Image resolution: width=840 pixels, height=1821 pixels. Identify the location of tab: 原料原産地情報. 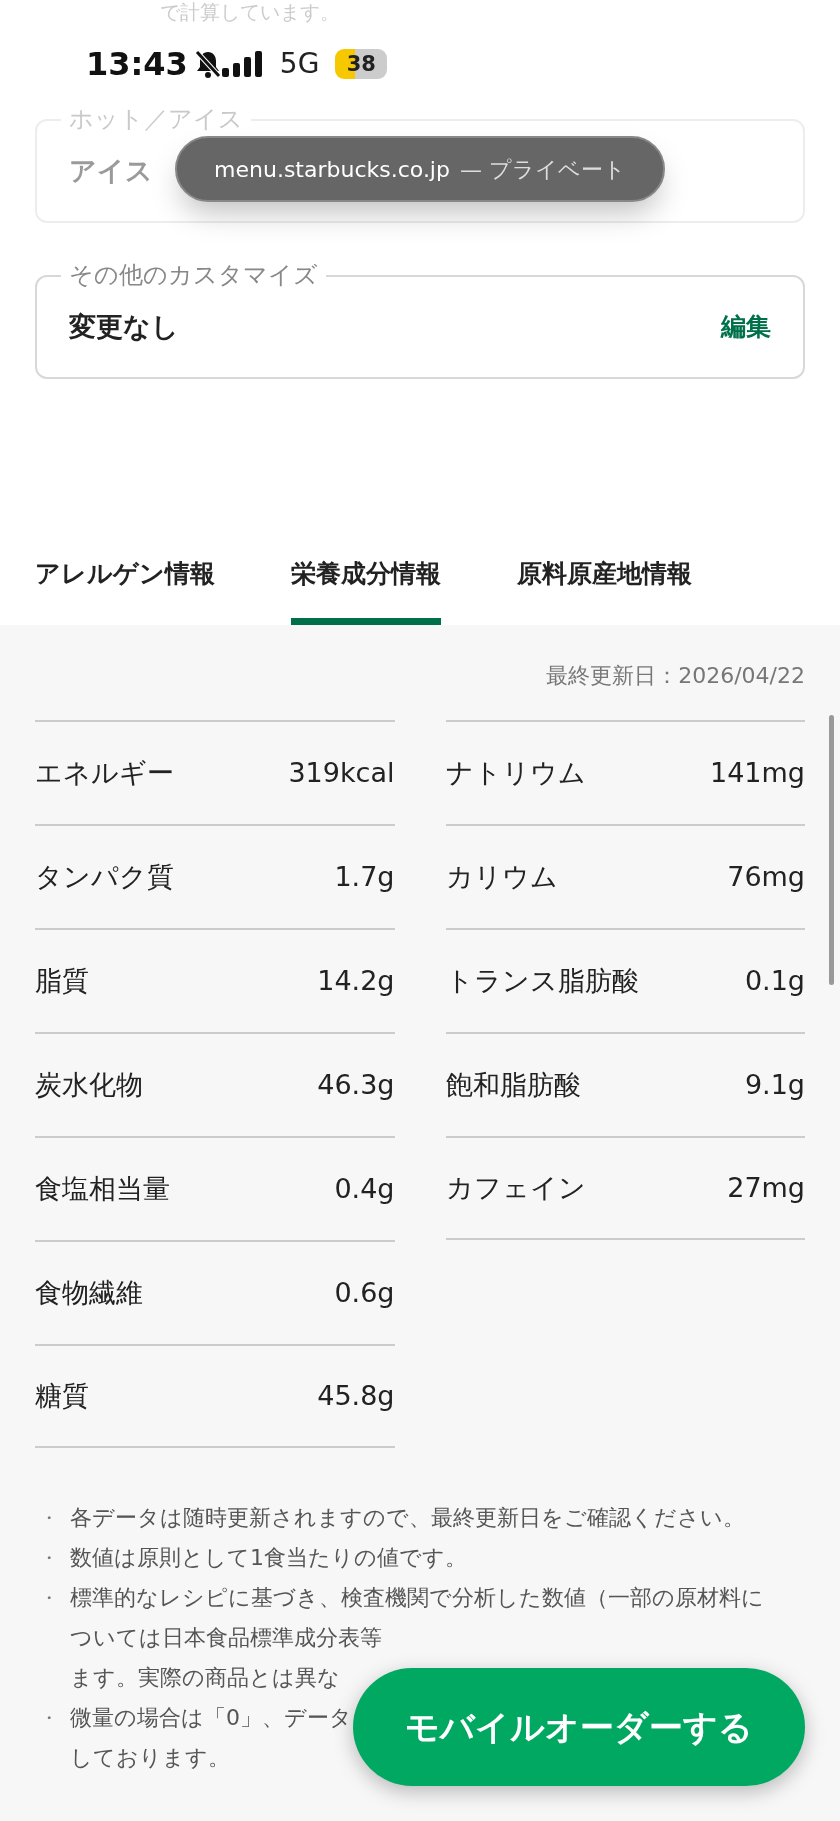
(604, 589).